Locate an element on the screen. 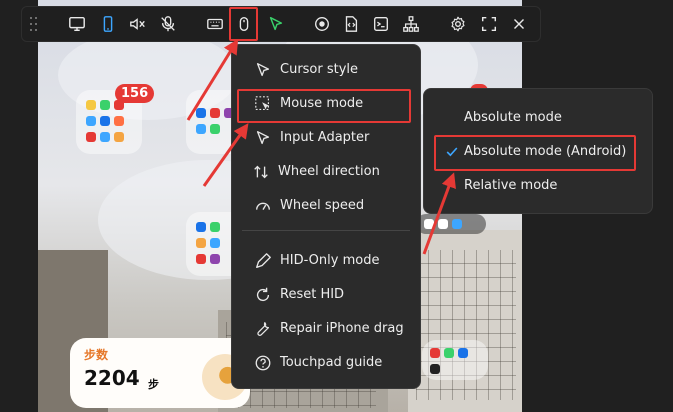 The width and height of the screenshot is (673, 412). menu-item-touchpad-guide: Touchpad guide is located at coordinates (326, 363).